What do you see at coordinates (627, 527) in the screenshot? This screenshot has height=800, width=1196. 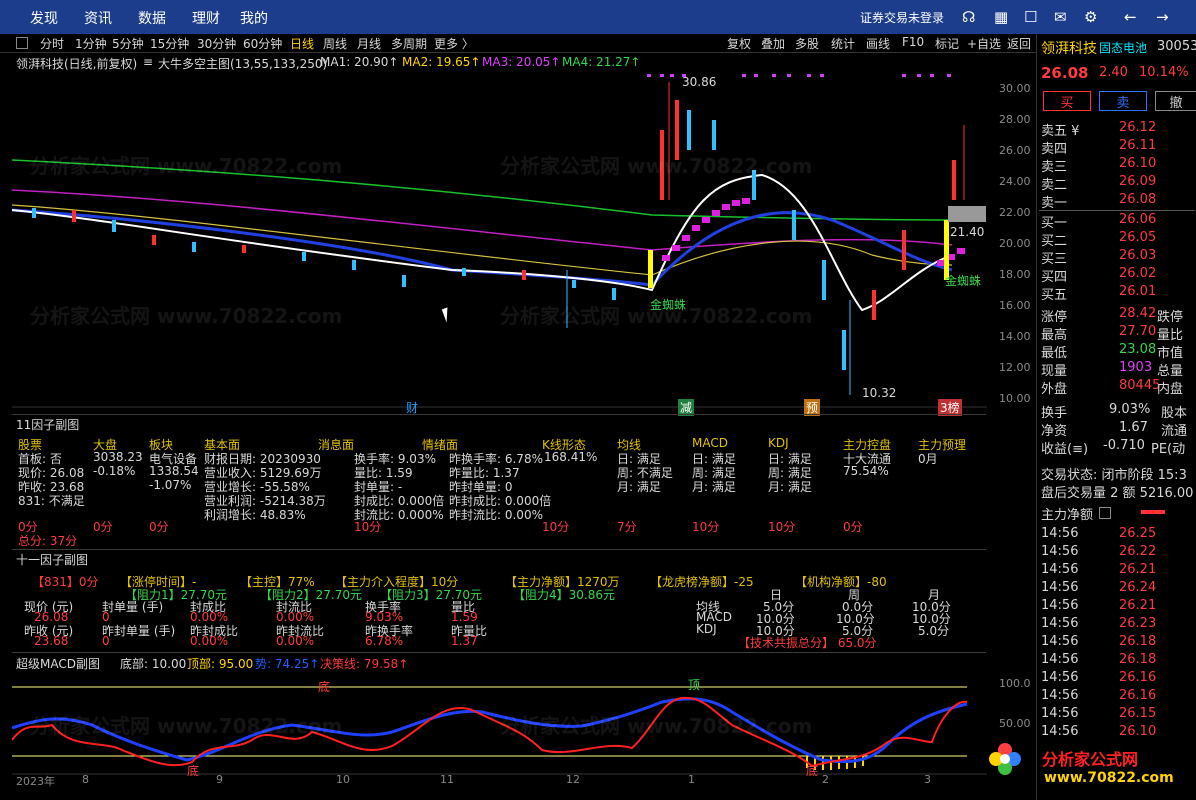 I see `score-ma: 7分` at bounding box center [627, 527].